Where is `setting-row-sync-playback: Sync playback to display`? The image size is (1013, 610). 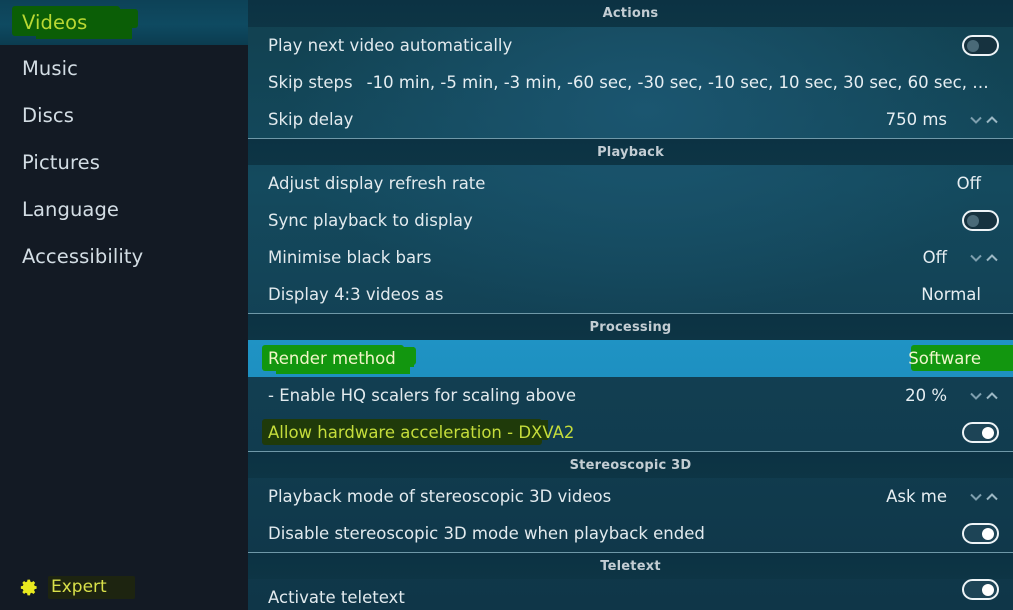
setting-row-sync-playback: Sync playback to display is located at coordinates (630, 220).